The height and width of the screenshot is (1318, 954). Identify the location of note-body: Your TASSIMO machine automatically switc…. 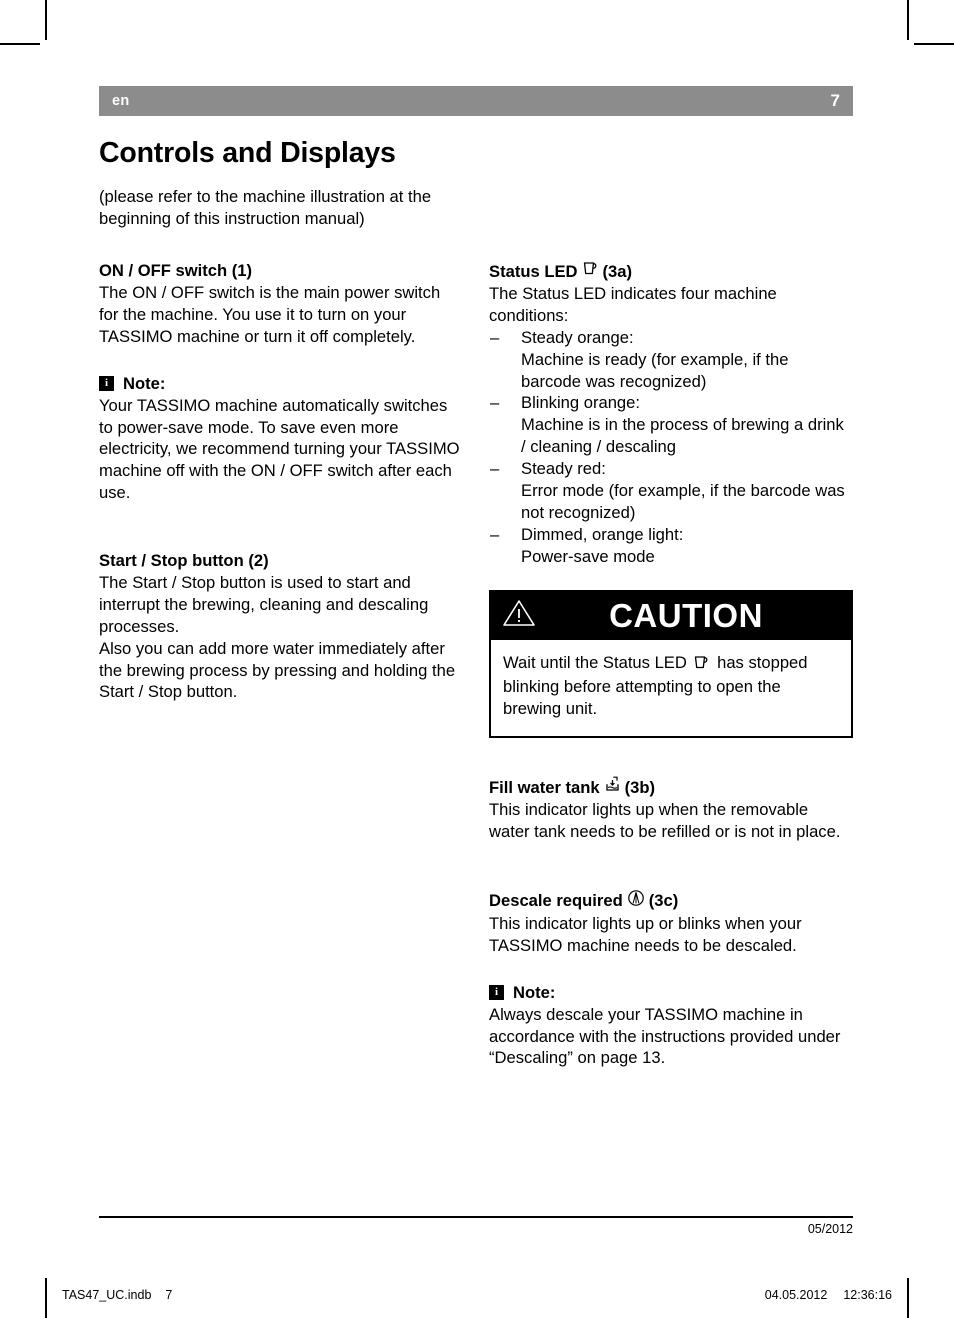
(279, 449).